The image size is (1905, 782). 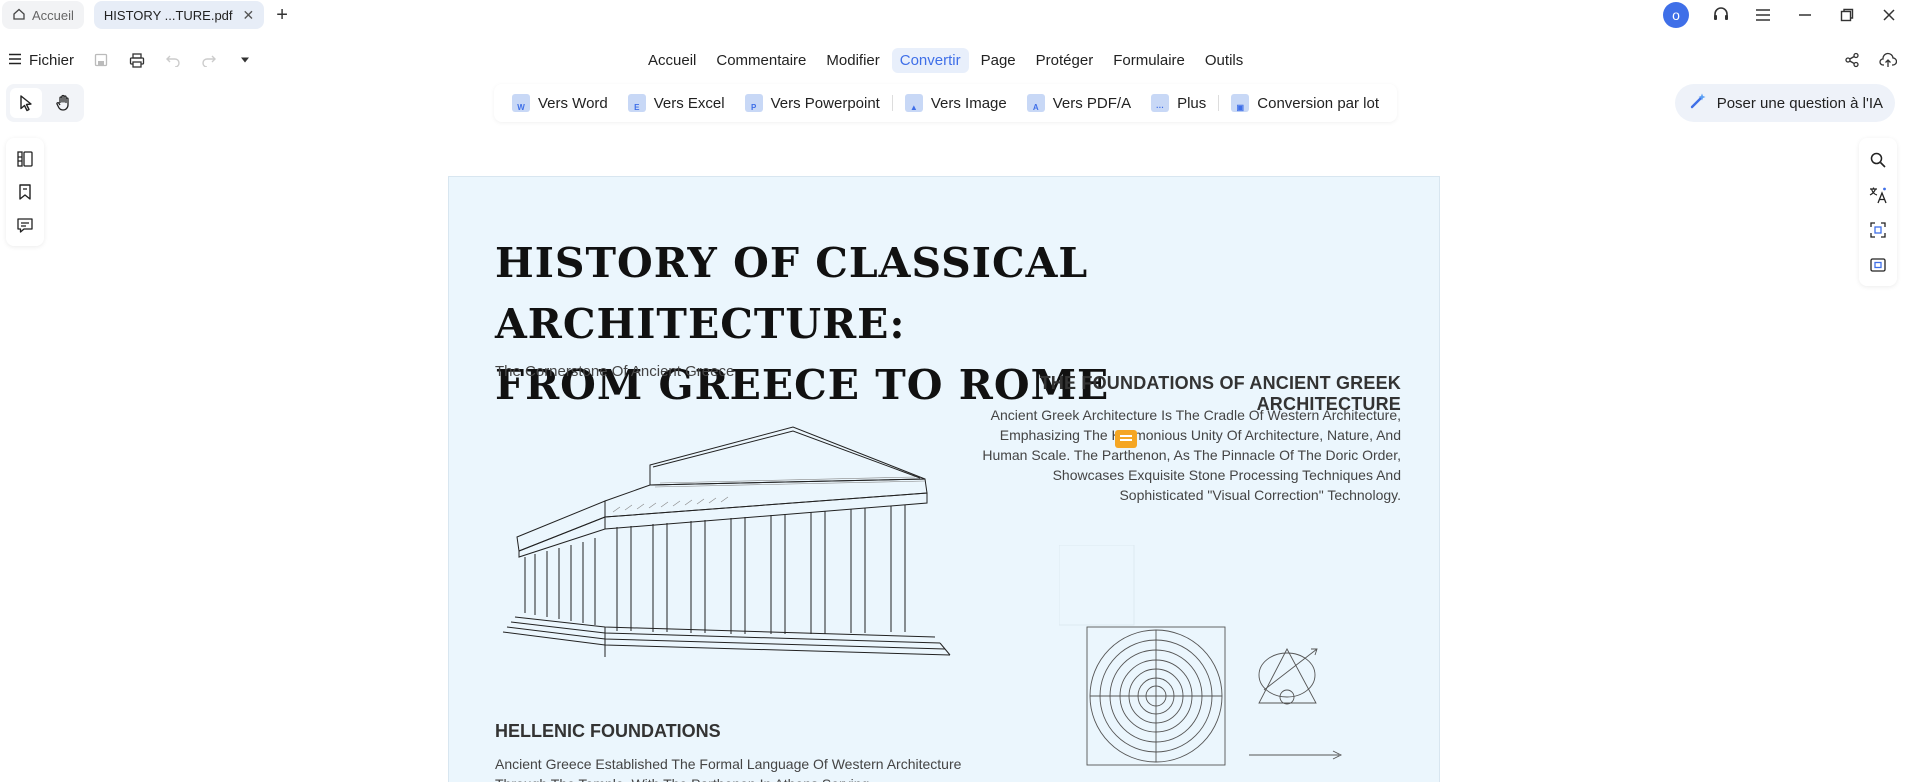 I want to click on cloud-upload-icon, so click(x=1888, y=60).